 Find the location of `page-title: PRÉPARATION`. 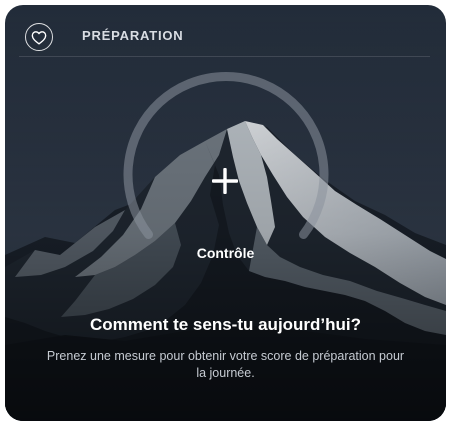

page-title: PRÉPARATION is located at coordinates (133, 35).